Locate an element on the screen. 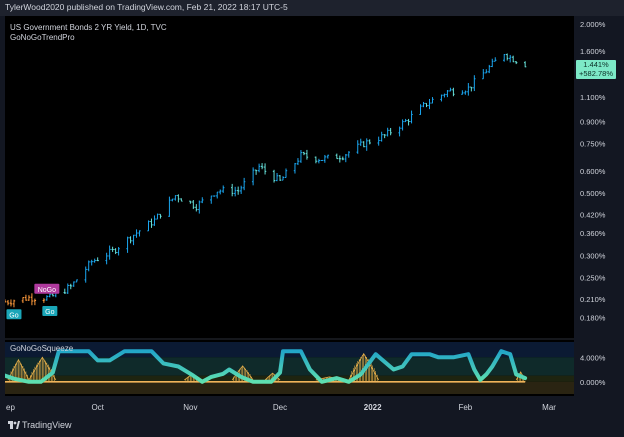 The width and height of the screenshot is (624, 437). last-price-tag: 1.441% +582.78% is located at coordinates (596, 69).